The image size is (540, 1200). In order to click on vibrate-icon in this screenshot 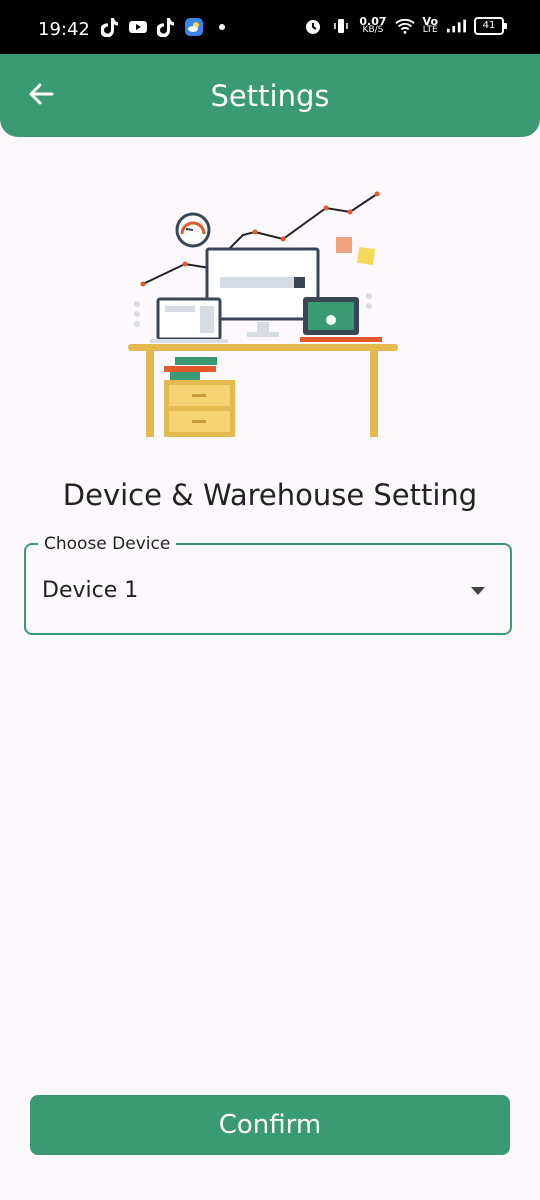, I will do `click(341, 26)`.